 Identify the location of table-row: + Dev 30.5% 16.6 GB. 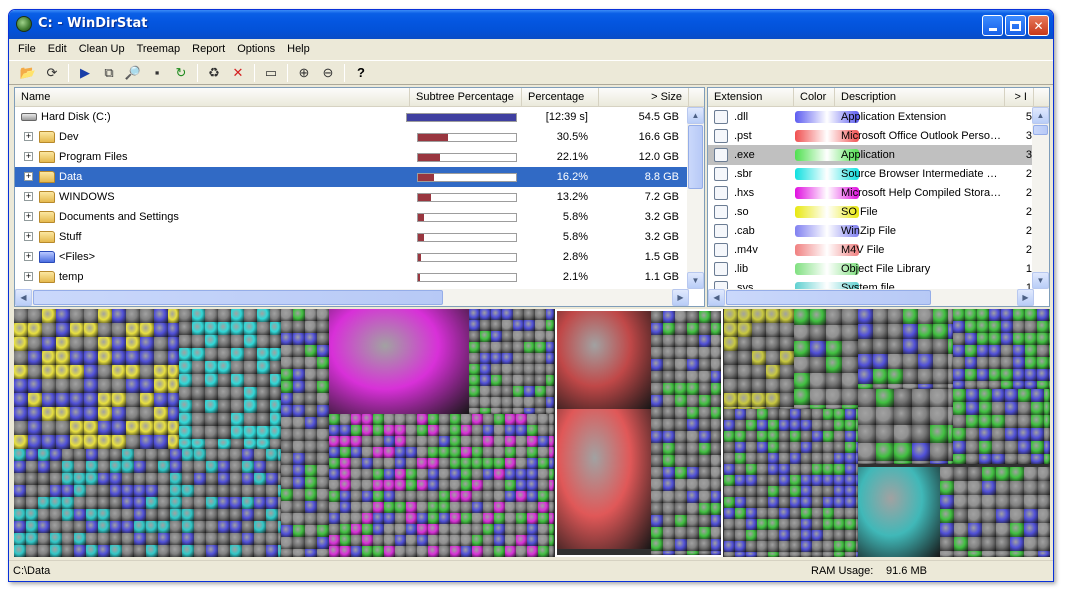
(352, 137).